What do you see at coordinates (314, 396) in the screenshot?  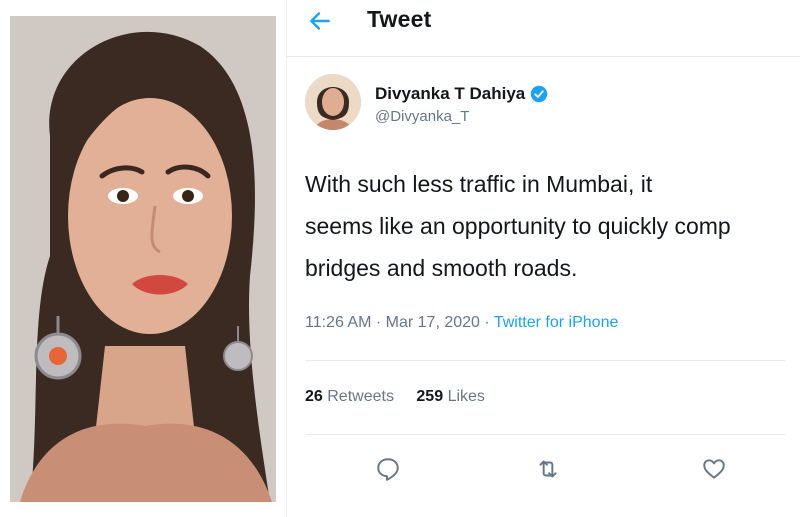 I see `retweets-count: 26` at bounding box center [314, 396].